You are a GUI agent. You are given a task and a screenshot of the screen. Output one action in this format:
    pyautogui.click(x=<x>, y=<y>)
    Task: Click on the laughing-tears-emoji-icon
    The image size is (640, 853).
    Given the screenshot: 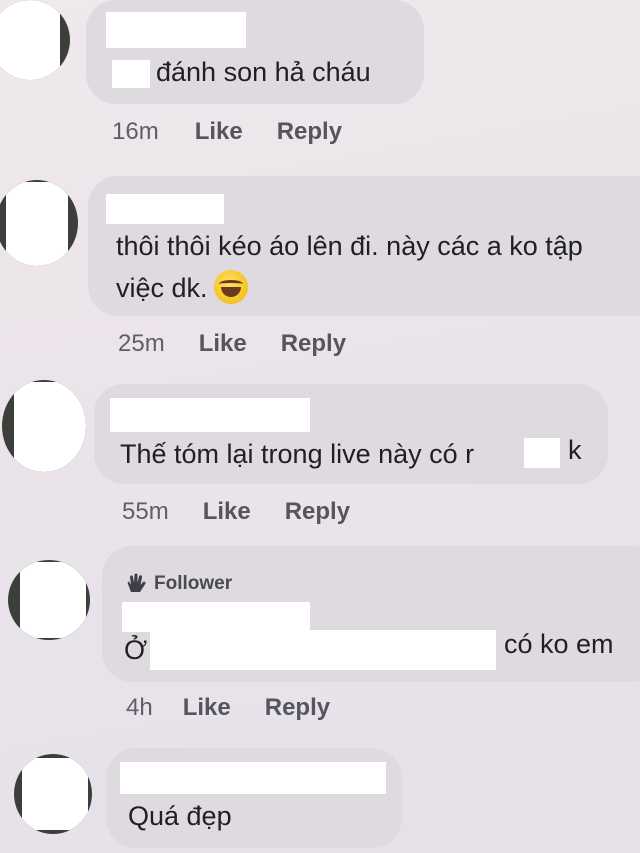 What is the action you would take?
    pyautogui.click(x=230, y=286)
    